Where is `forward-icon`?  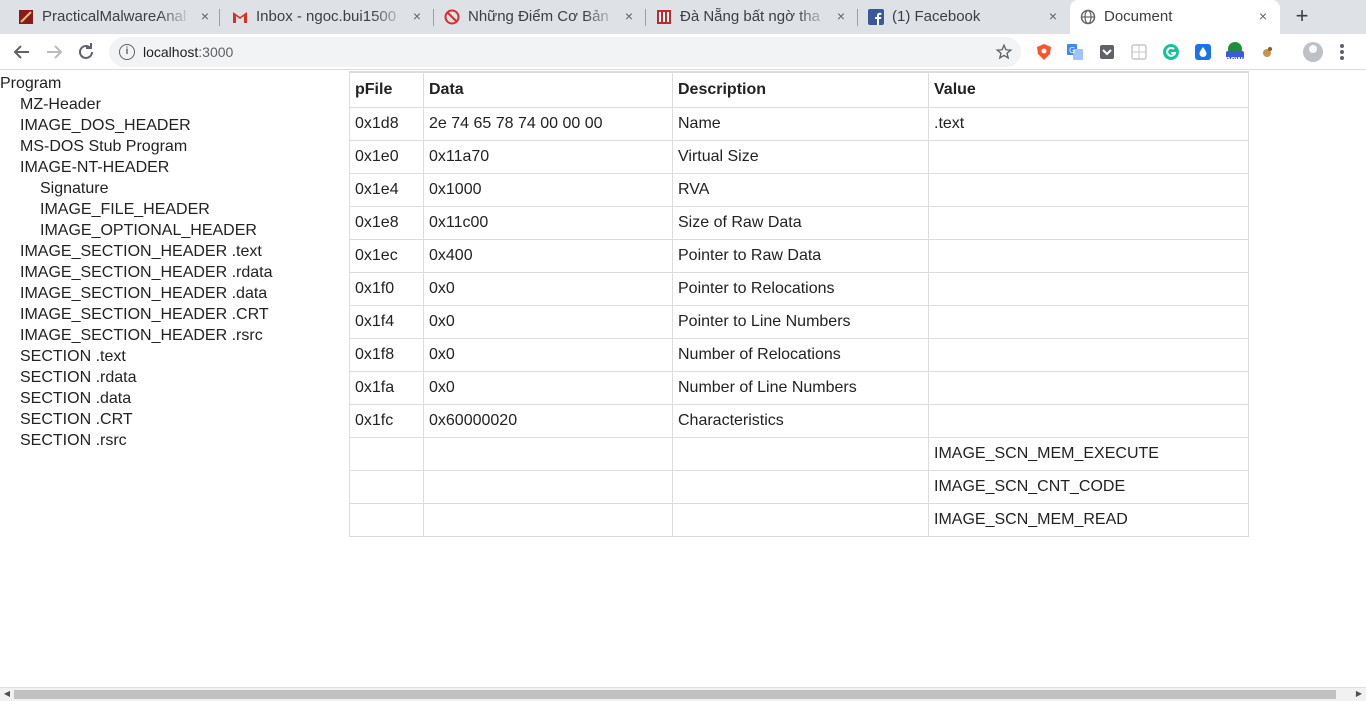
forward-icon is located at coordinates (54, 52).